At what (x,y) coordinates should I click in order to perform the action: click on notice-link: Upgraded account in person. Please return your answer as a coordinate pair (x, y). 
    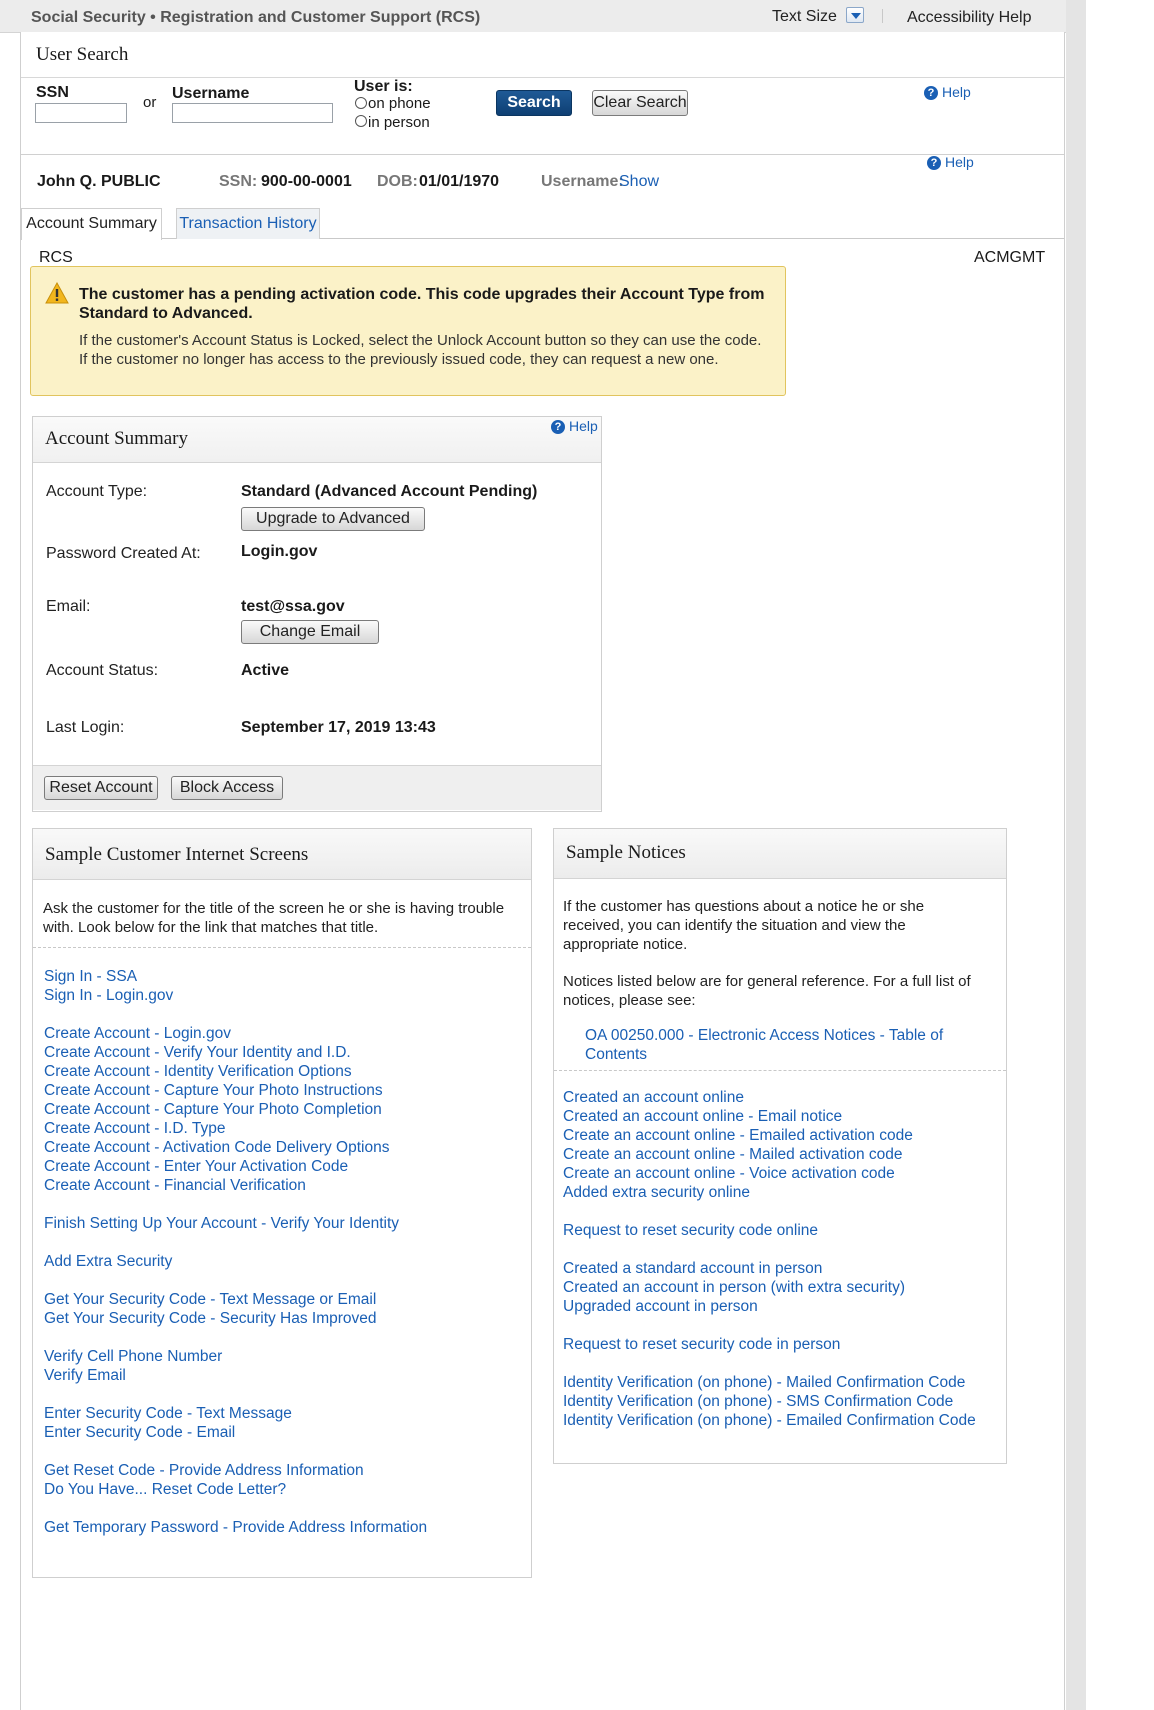
    Looking at the image, I should click on (660, 1307).